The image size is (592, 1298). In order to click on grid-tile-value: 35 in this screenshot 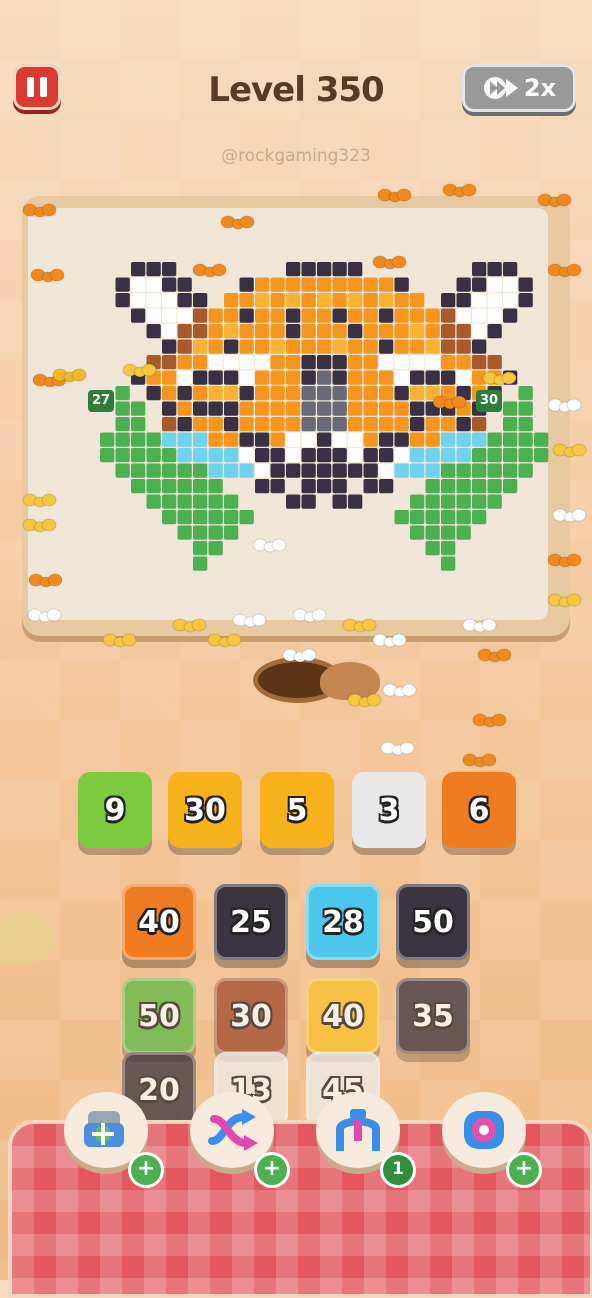, I will do `click(433, 1016)`.